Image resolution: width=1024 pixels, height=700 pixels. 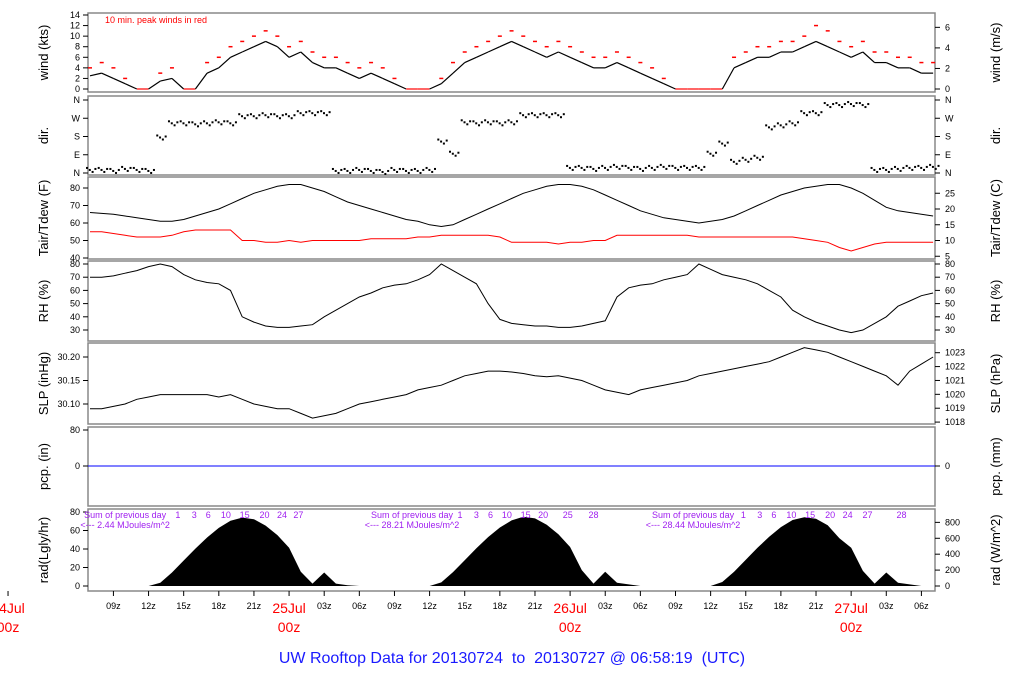 I want to click on left-tick-label-wind: 10, so click(x=75, y=36).